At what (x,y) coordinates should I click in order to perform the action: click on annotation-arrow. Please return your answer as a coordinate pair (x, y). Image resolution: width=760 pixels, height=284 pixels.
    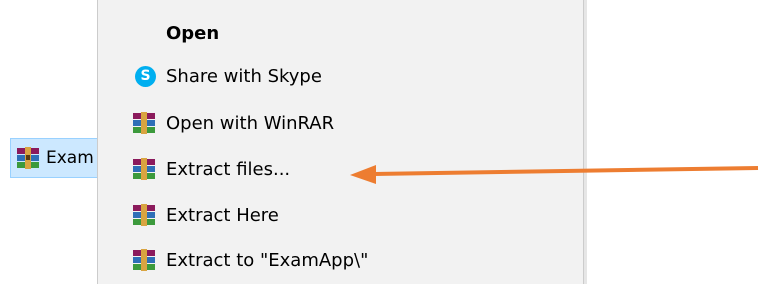
    Looking at the image, I should click on (554, 174).